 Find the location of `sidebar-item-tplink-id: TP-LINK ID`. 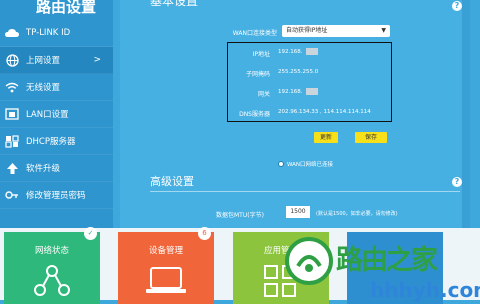

sidebar-item-tplink-id: TP-LINK ID is located at coordinates (56, 33).